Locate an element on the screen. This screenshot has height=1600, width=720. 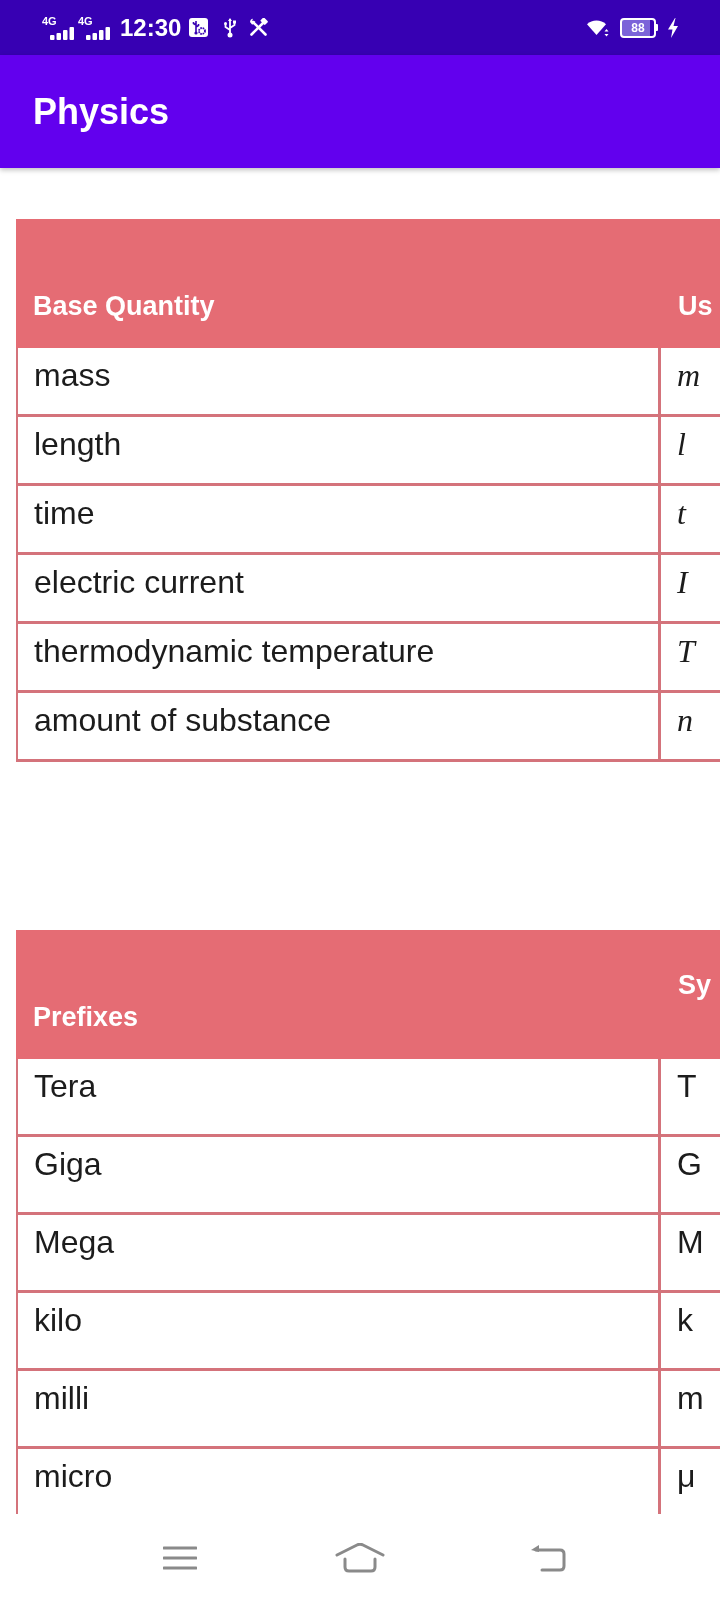
table-cell: time is located at coordinates (338, 520).